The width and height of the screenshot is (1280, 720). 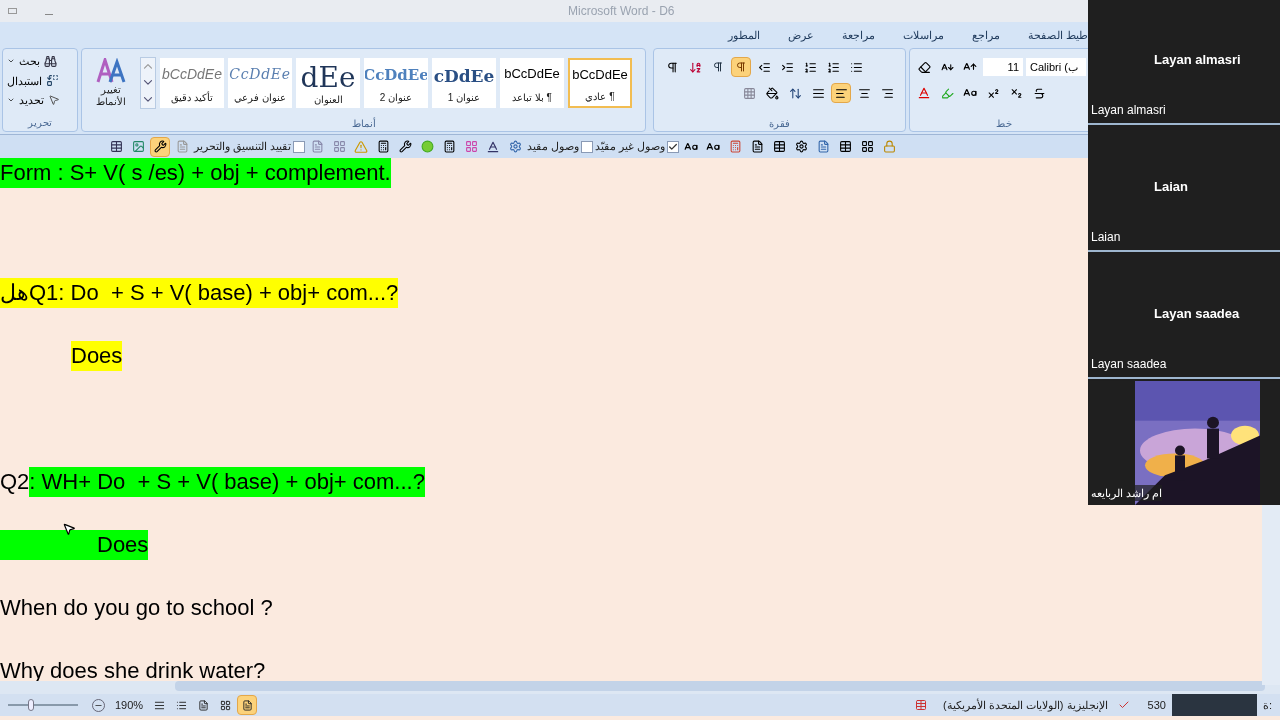 What do you see at coordinates (1025, 705) in the screenshot?
I see `language-label: الإنجليزية (الولايات المتحدة الأمريكية)` at bounding box center [1025, 705].